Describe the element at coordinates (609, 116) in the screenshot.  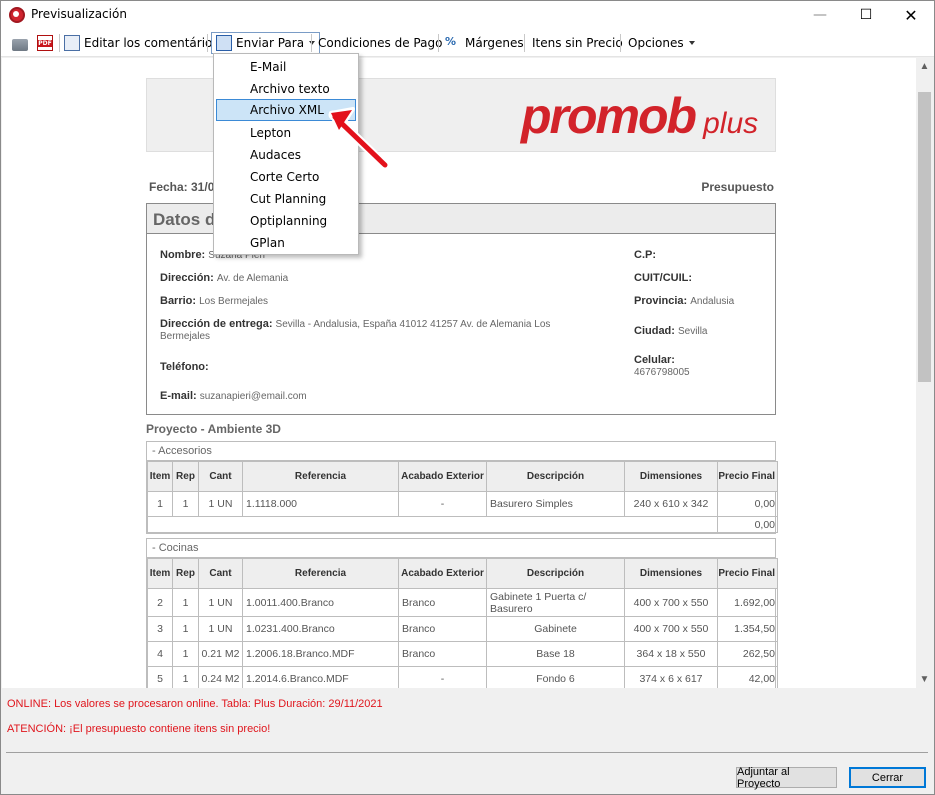
I see `logo-main-text: promob` at that location.